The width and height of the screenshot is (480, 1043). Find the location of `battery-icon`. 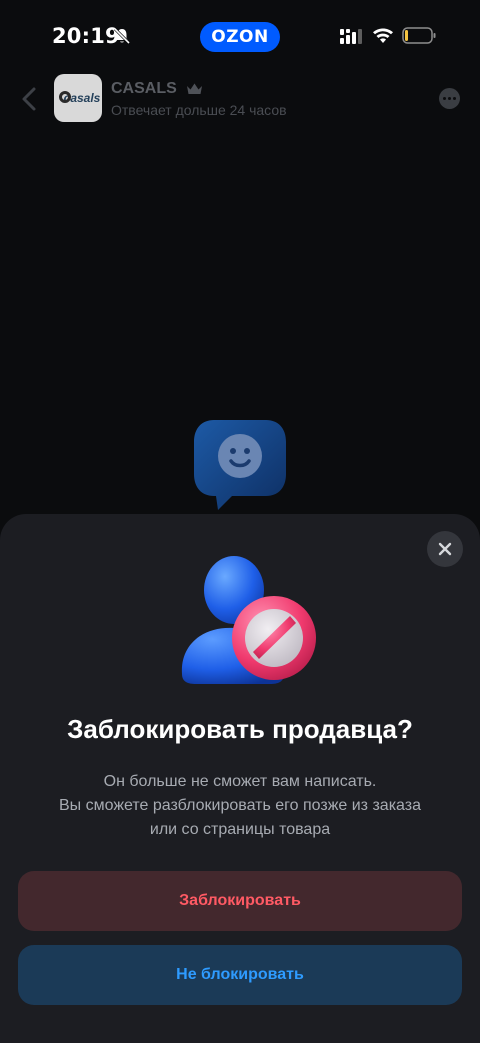

battery-icon is located at coordinates (419, 35).